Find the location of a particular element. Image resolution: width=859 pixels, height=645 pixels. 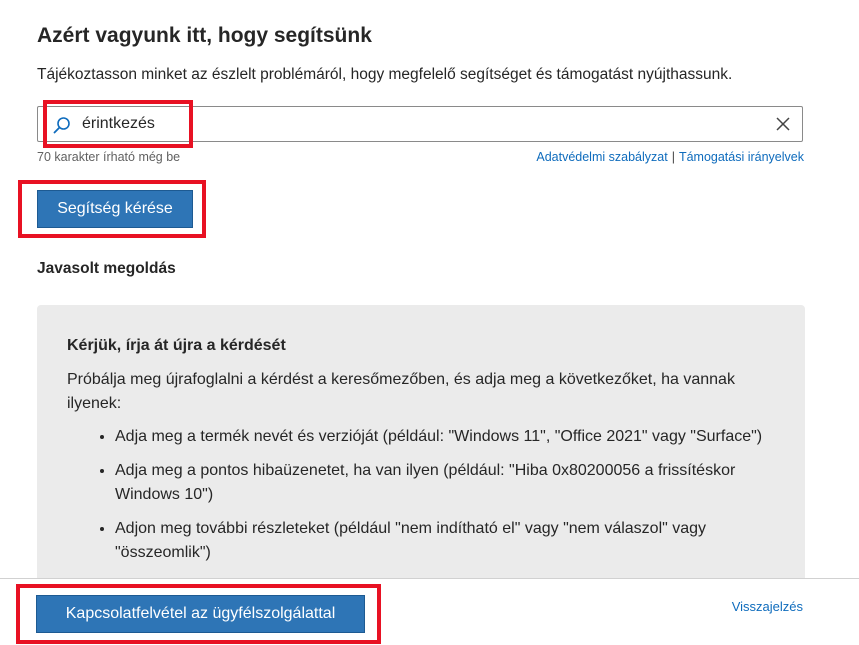

support-guidelines-link: Támogatási irányelvek is located at coordinates (741, 157).